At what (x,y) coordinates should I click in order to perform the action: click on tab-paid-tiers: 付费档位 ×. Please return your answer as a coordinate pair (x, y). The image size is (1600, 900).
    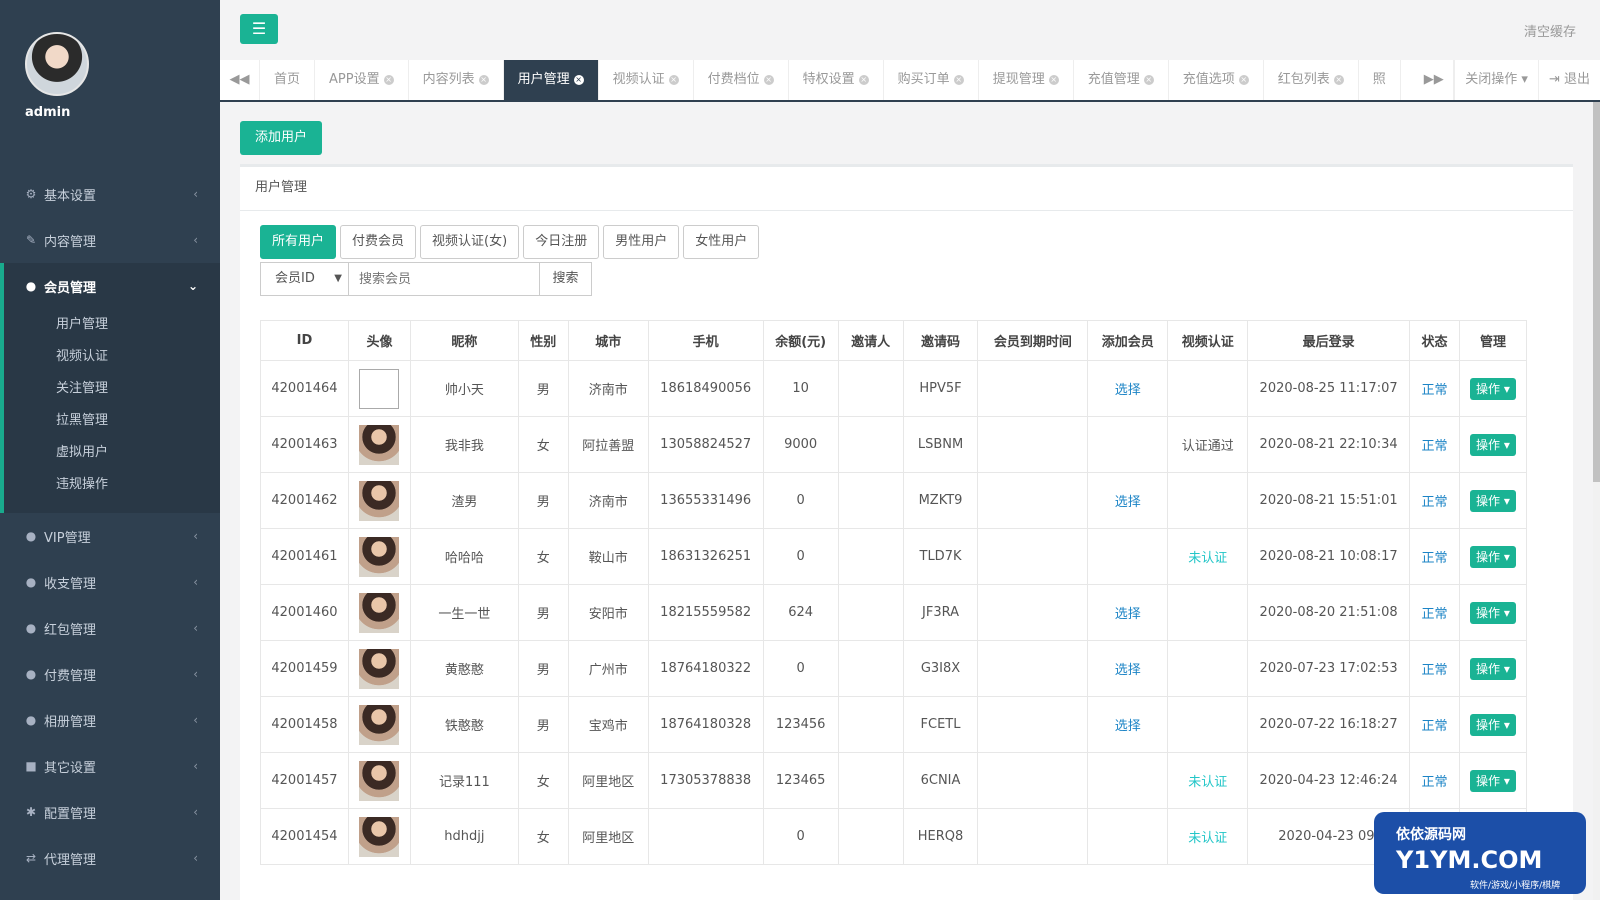
    Looking at the image, I should click on (741, 80).